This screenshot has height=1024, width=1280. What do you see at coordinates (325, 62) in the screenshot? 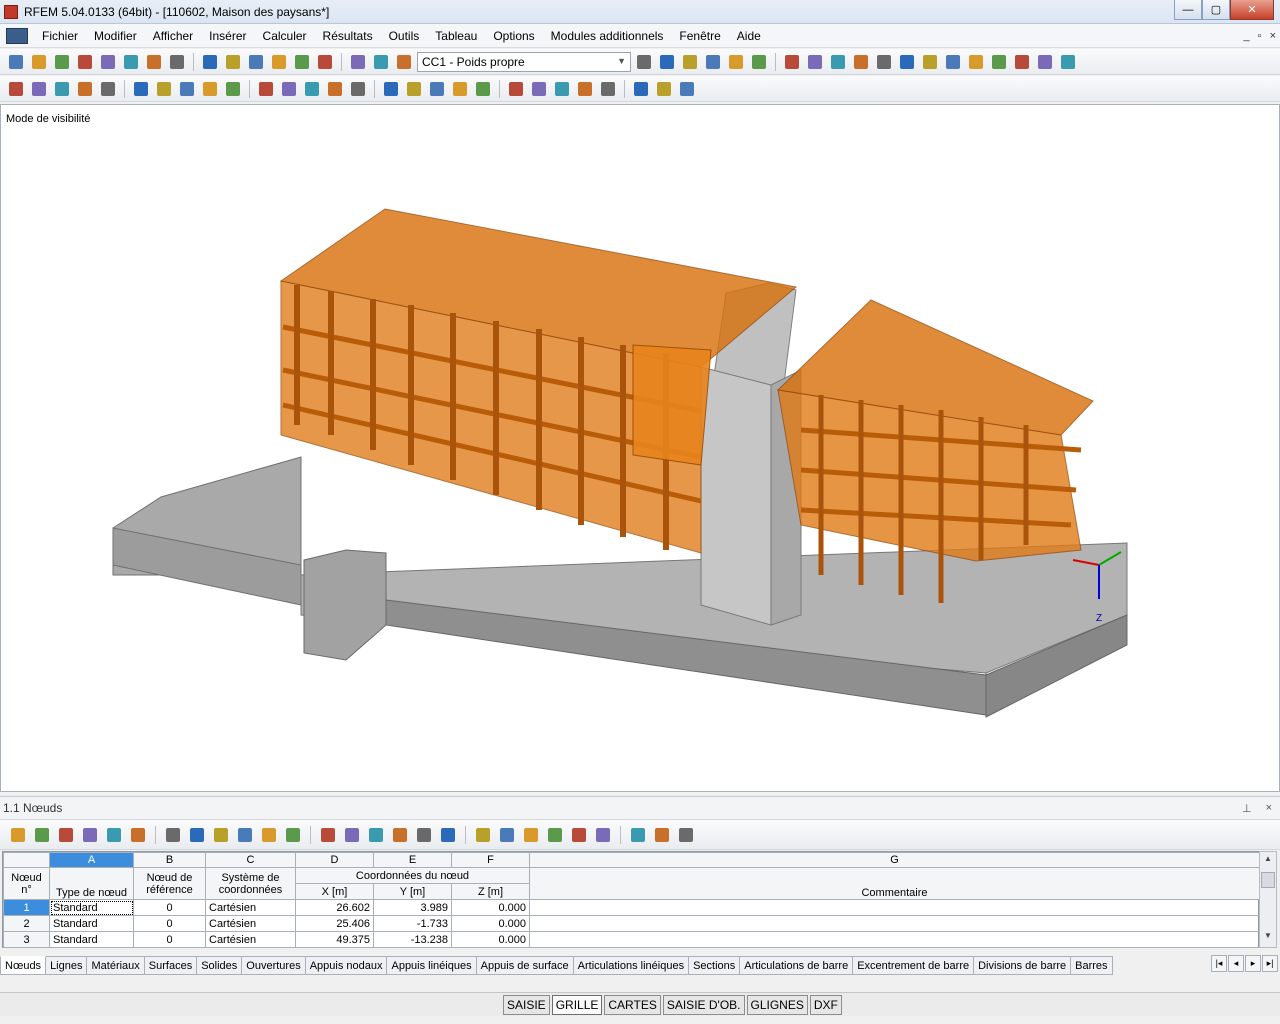
I see `window-icon` at bounding box center [325, 62].